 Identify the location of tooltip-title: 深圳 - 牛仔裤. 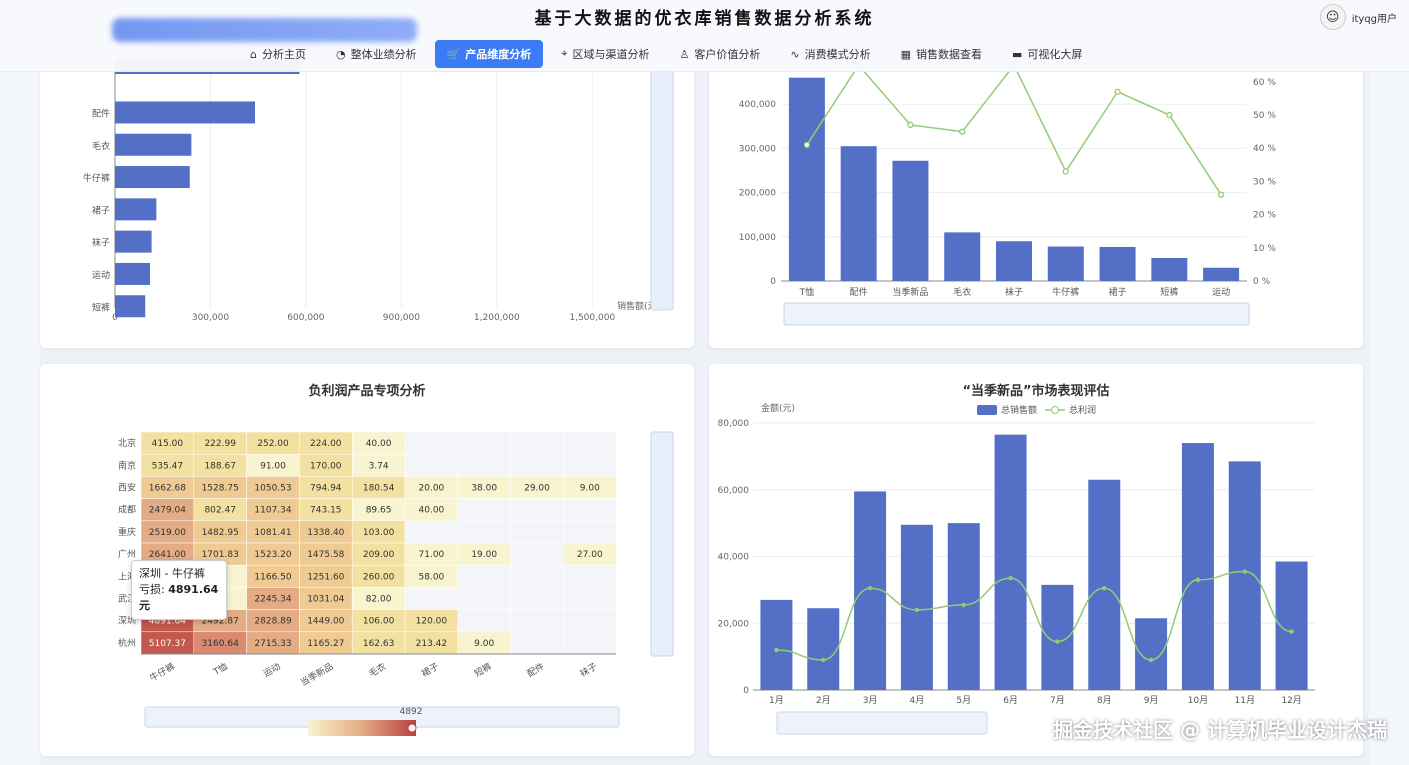
(172, 573).